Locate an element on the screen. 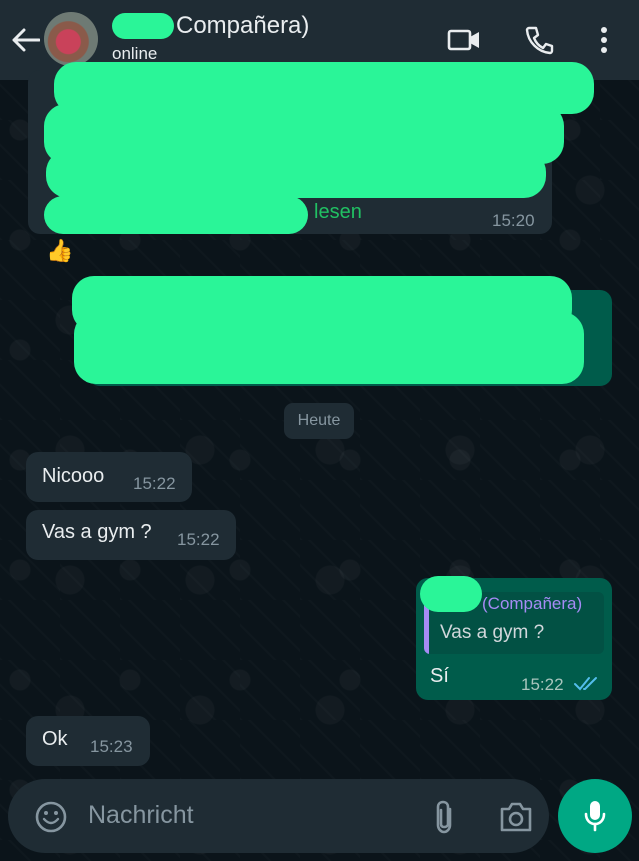 This screenshot has width=639, height=861. video-camera-icon is located at coordinates (463, 40).